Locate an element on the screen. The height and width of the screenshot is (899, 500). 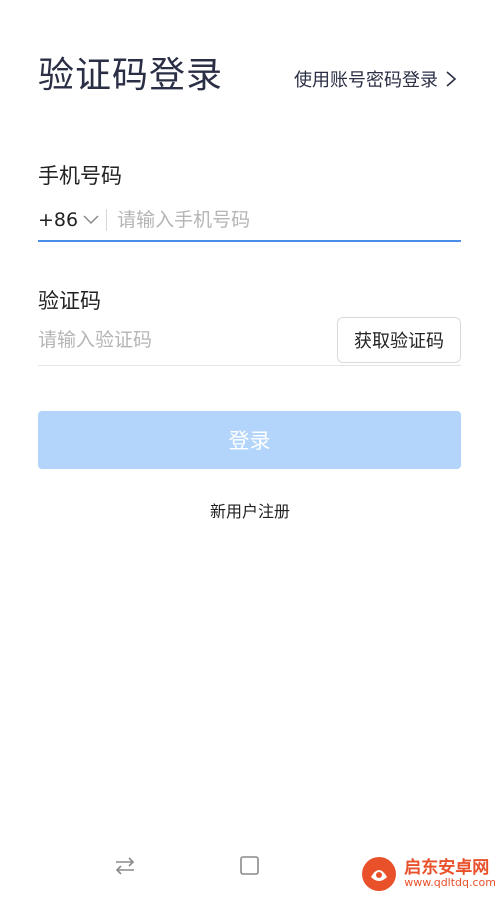
login-button: 登录 is located at coordinates (249, 440).